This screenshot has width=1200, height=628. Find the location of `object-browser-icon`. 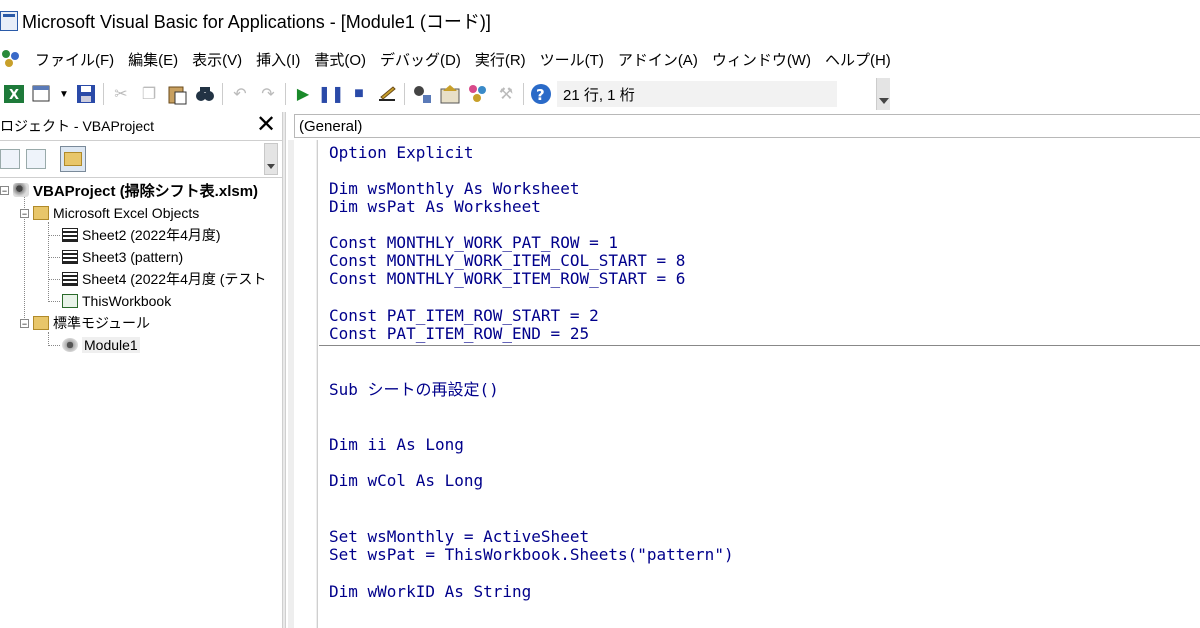

object-browser-icon is located at coordinates (478, 94).